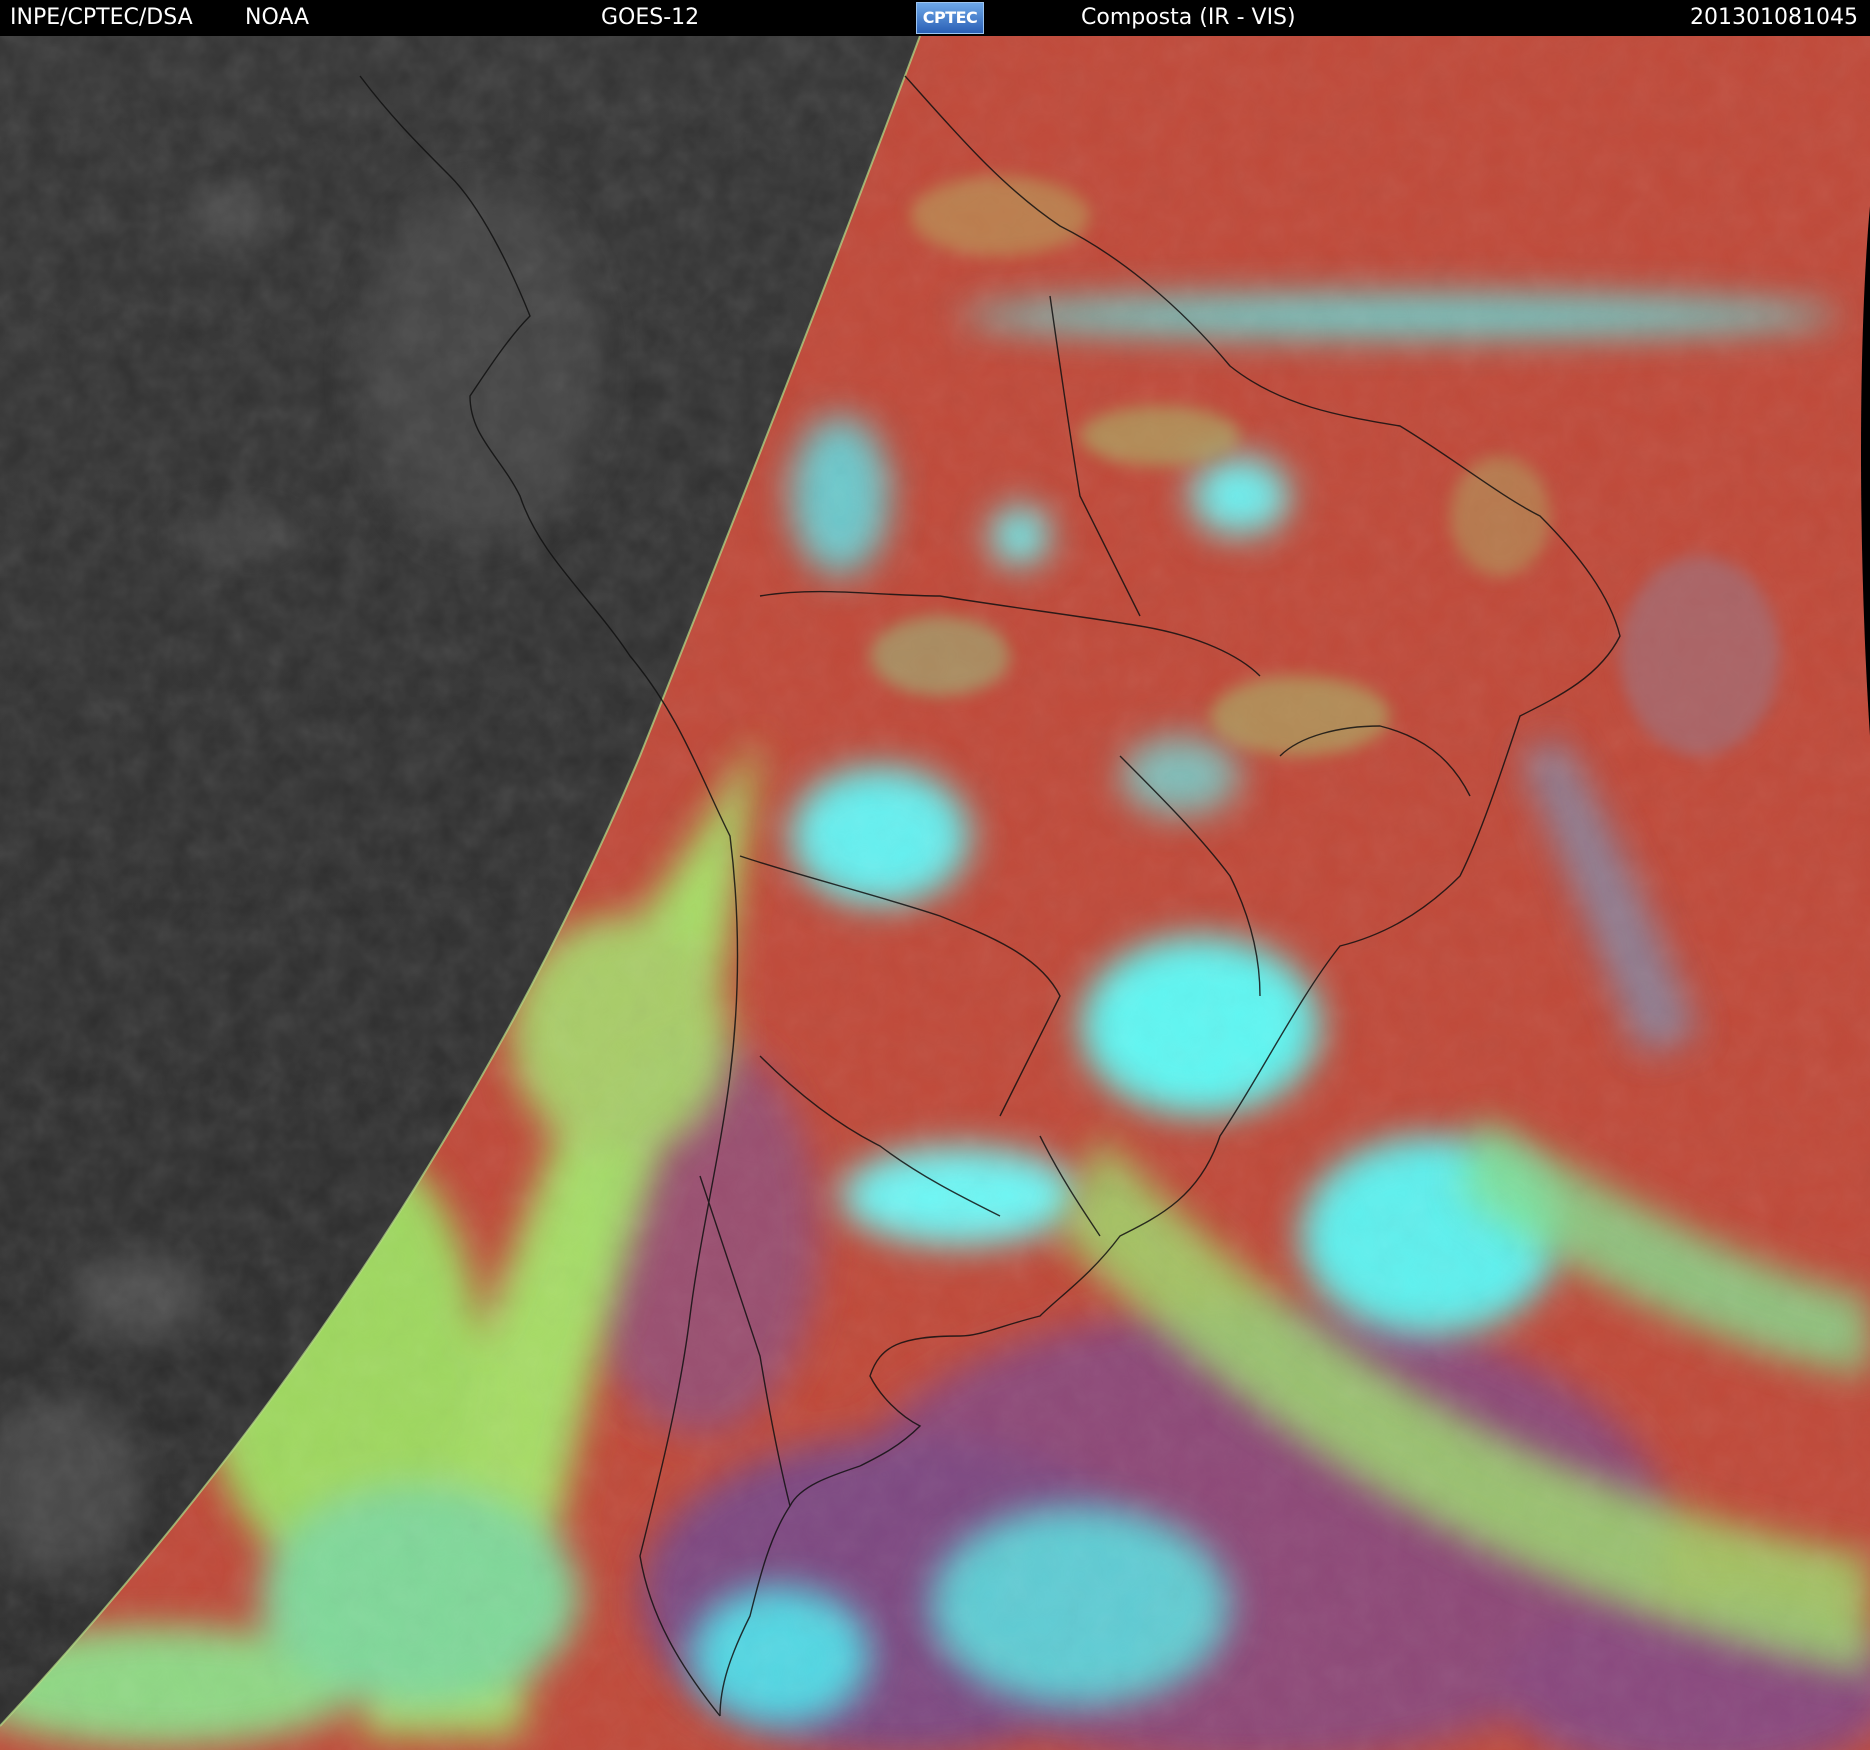 Image resolution: width=1870 pixels, height=1750 pixels. What do you see at coordinates (1188, 17) in the screenshot?
I see `product-label: Composta (IR - VIS)` at bounding box center [1188, 17].